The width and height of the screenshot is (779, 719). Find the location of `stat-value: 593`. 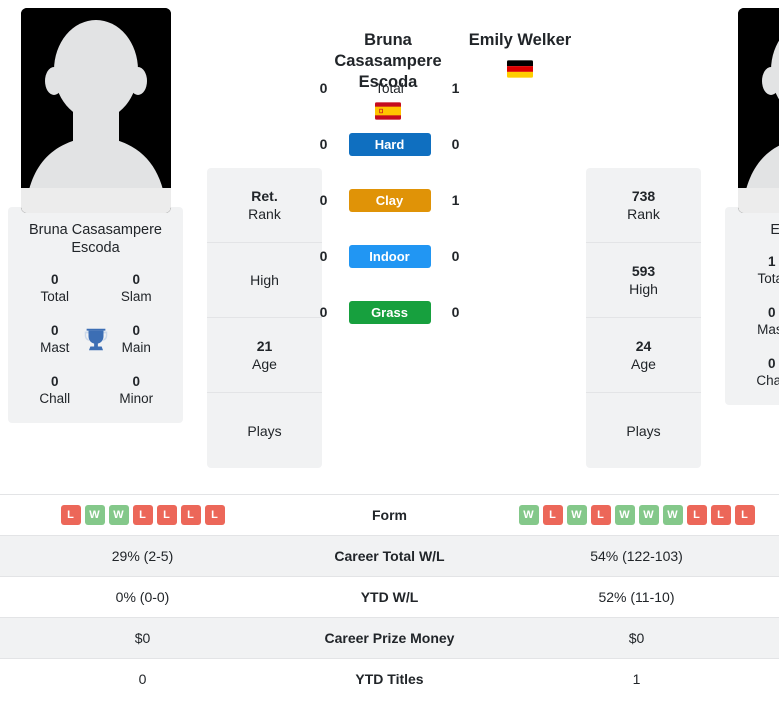

stat-value: 593 is located at coordinates (643, 271).